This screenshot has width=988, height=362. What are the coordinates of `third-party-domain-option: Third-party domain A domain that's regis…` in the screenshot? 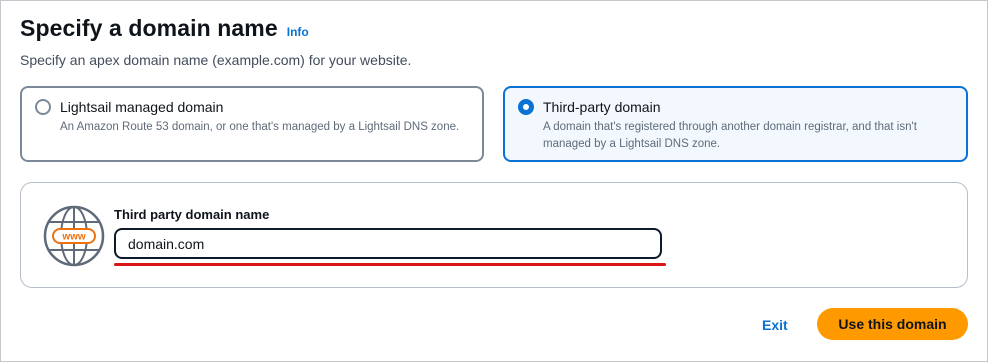 It's located at (735, 124).